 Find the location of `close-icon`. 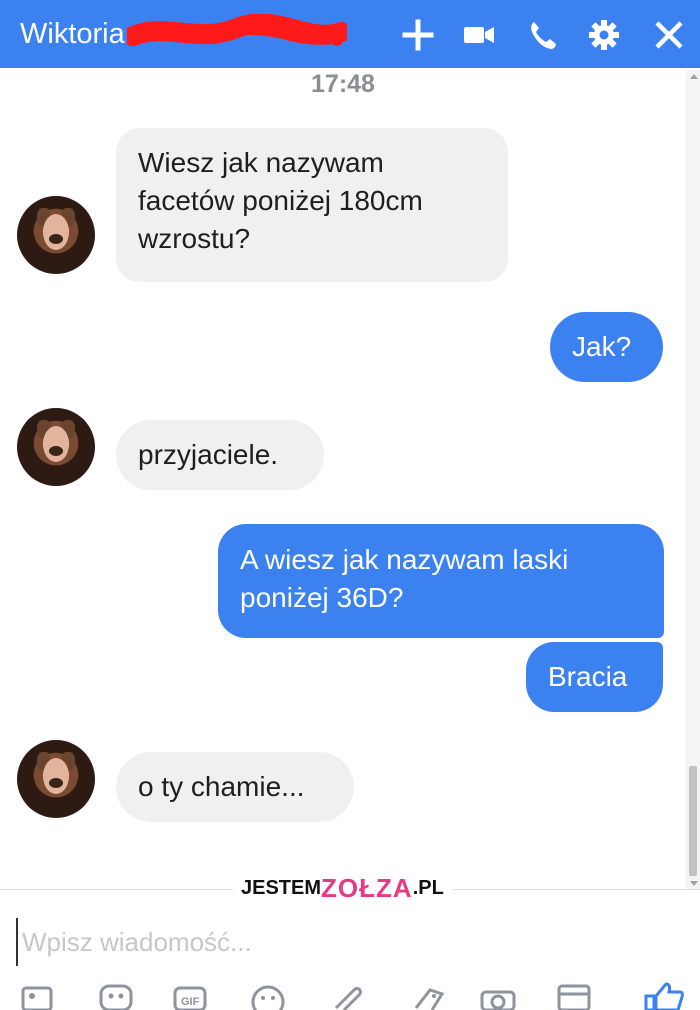

close-icon is located at coordinates (669, 35).